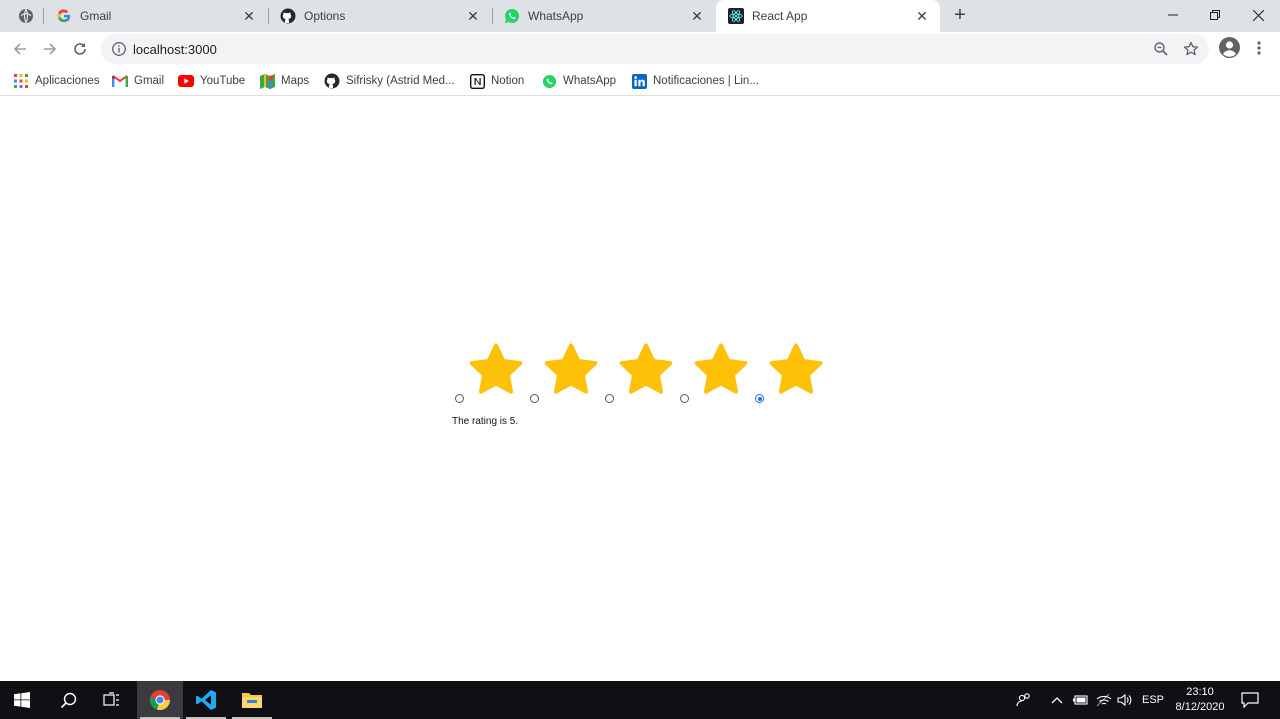 This screenshot has height=719, width=1280. I want to click on chrome-icon, so click(160, 700).